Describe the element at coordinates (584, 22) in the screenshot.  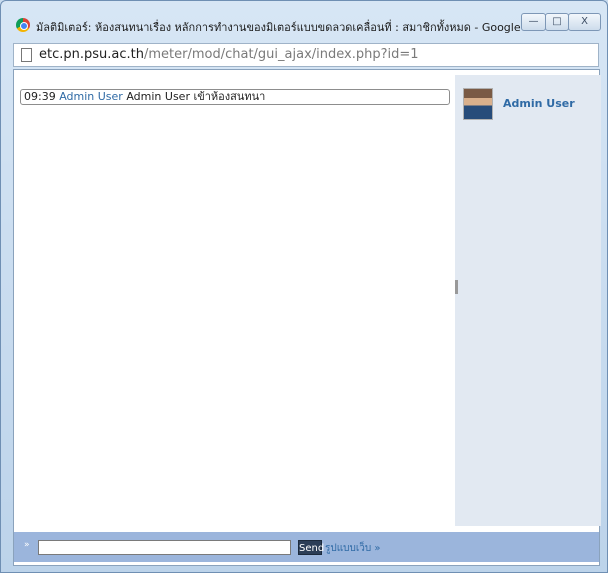
I see `close-button: X` at that location.